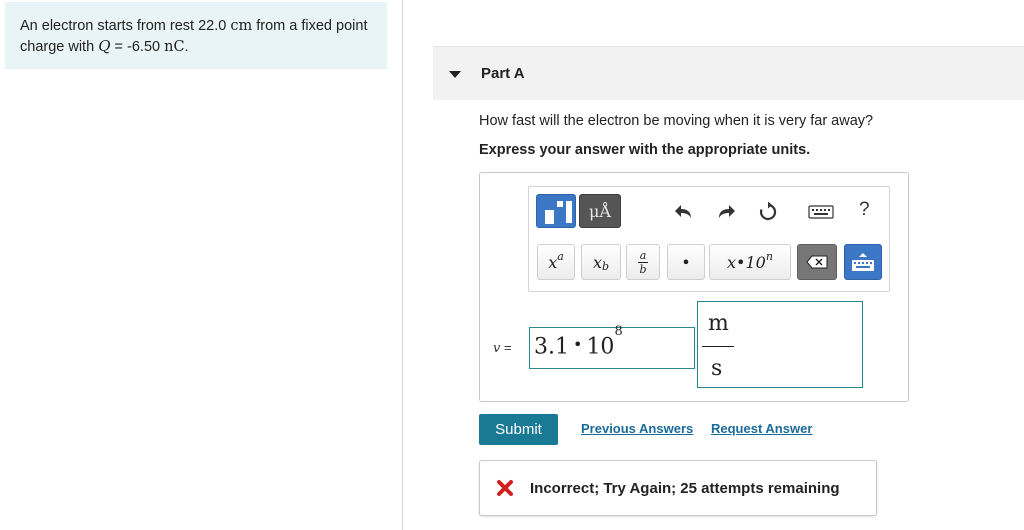 The height and width of the screenshot is (530, 1024). Describe the element at coordinates (497, 348) in the screenshot. I see `variable-symbol: v` at that location.